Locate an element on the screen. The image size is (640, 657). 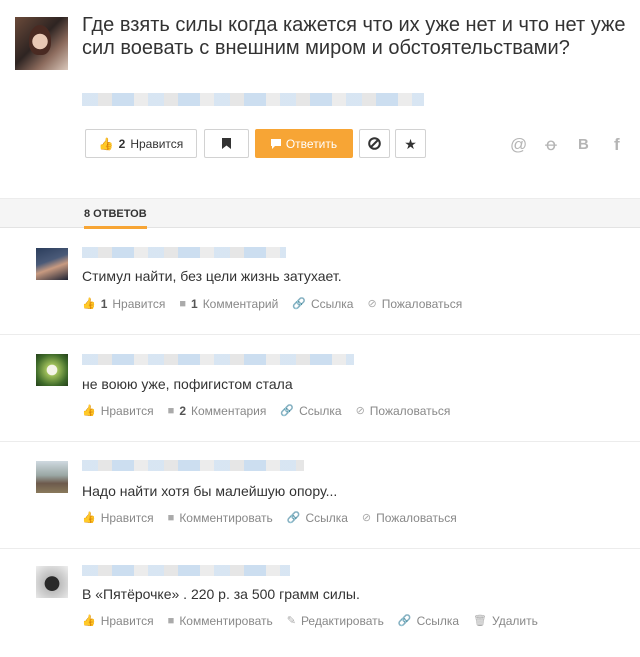
star-icon: ★ is located at coordinates (410, 143).